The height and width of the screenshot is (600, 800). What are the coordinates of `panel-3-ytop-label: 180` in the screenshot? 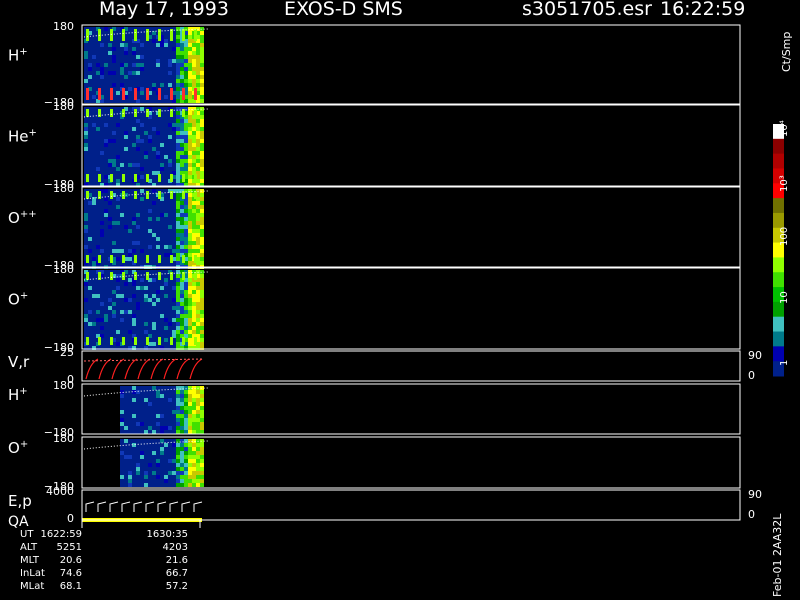 It's located at (63, 188).